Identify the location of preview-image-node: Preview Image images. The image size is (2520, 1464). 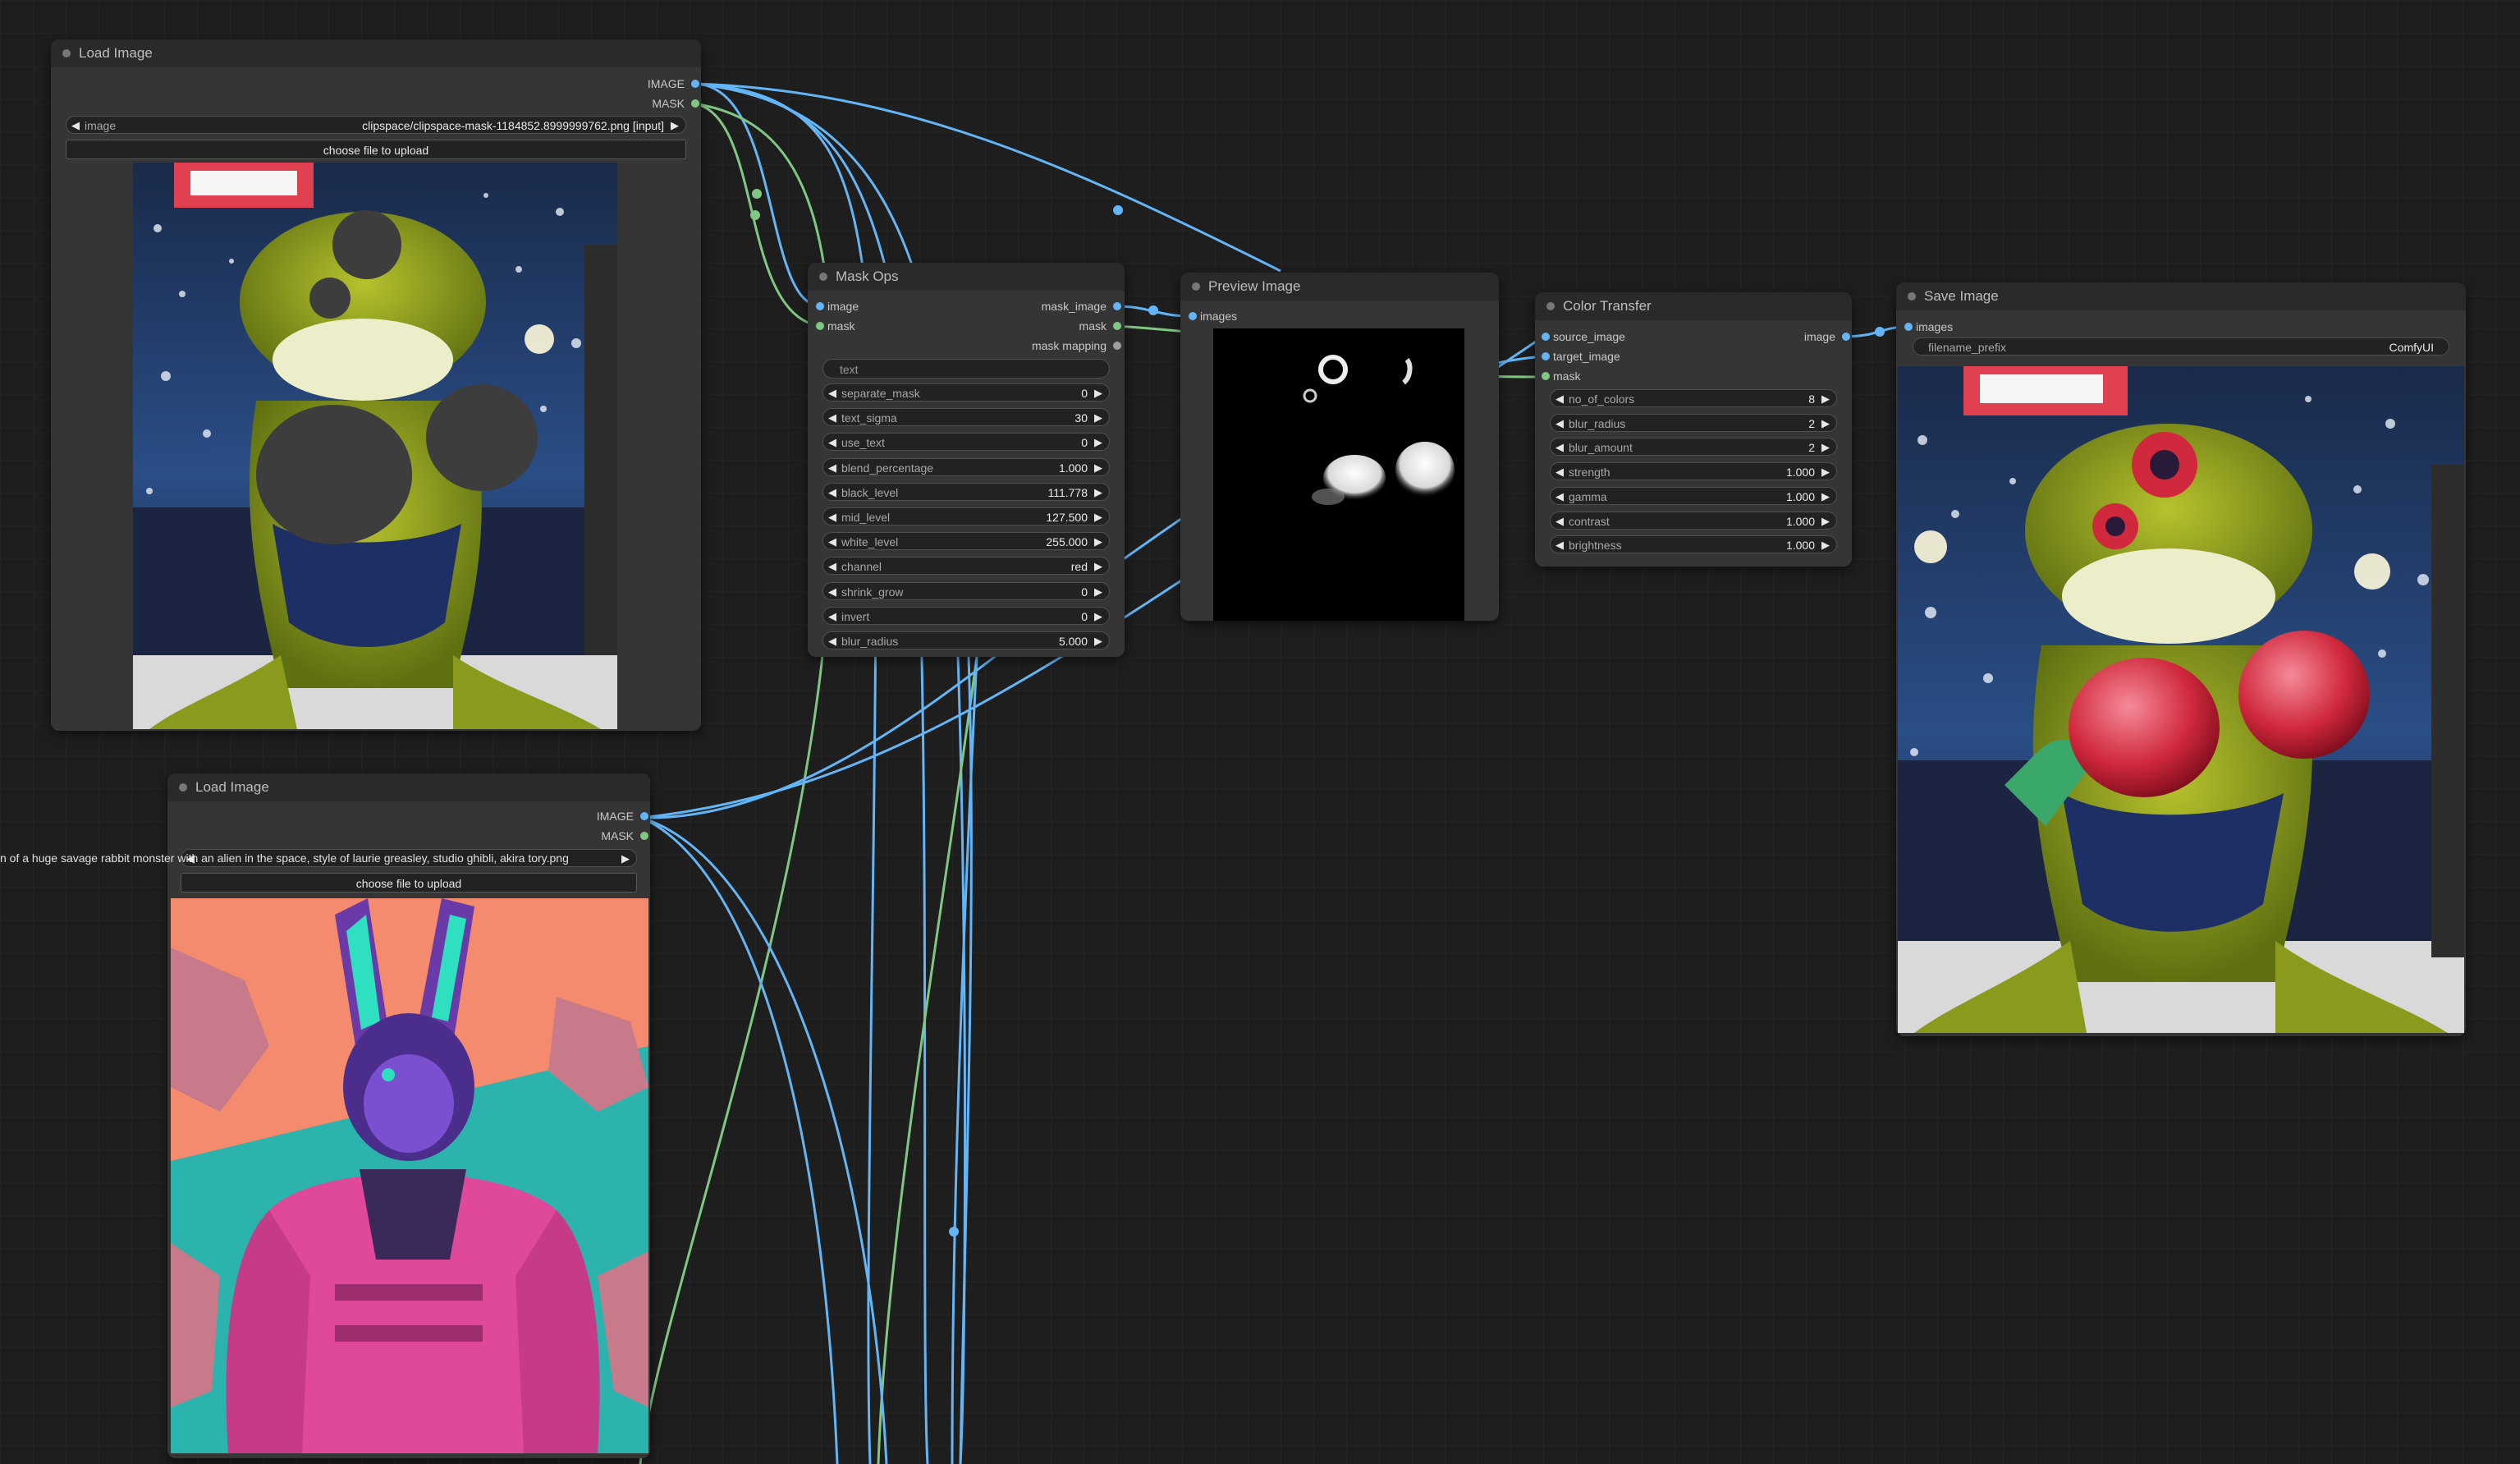
(1339, 447).